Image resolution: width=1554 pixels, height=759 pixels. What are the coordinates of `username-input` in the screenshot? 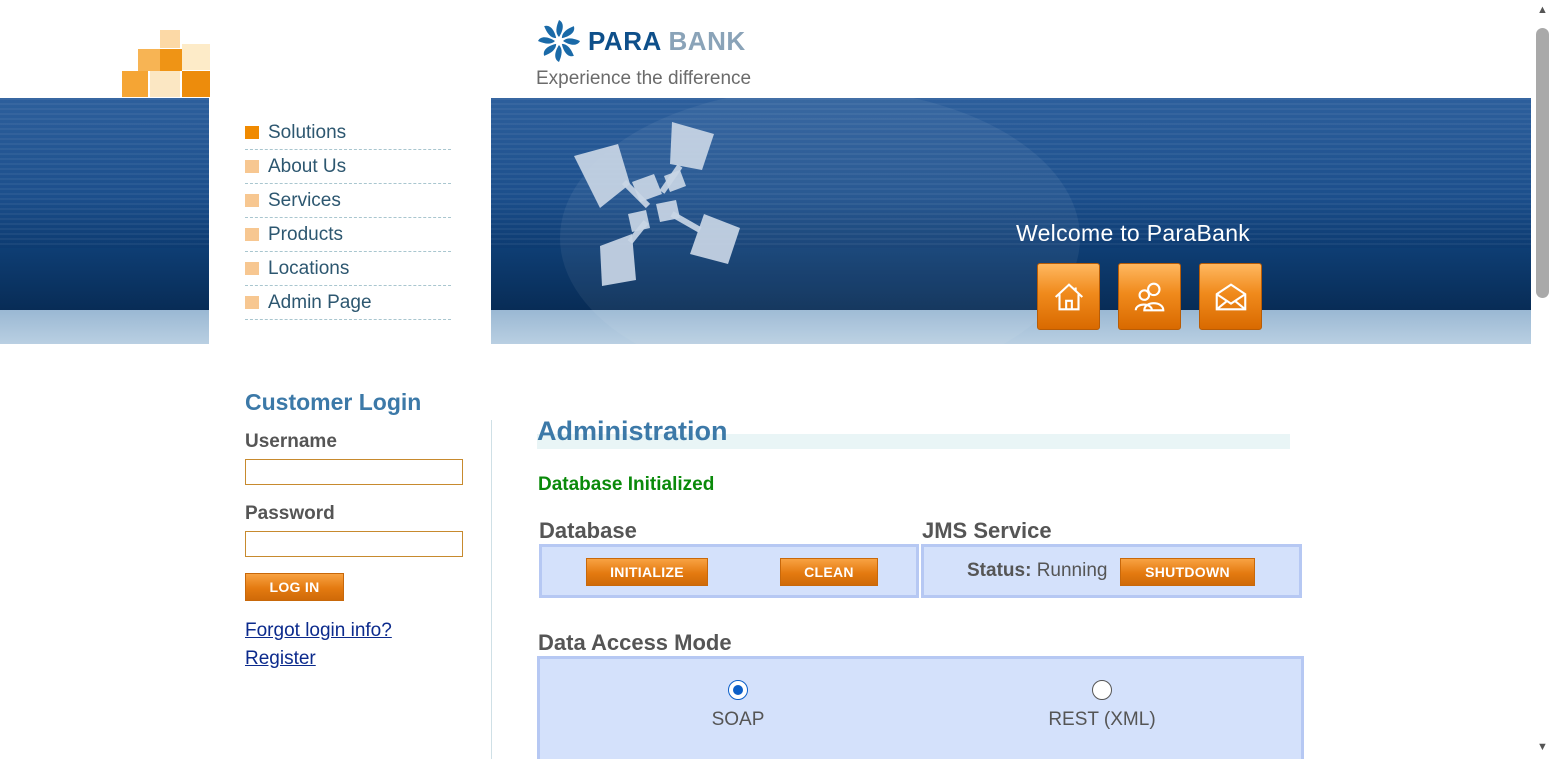 It's located at (354, 472).